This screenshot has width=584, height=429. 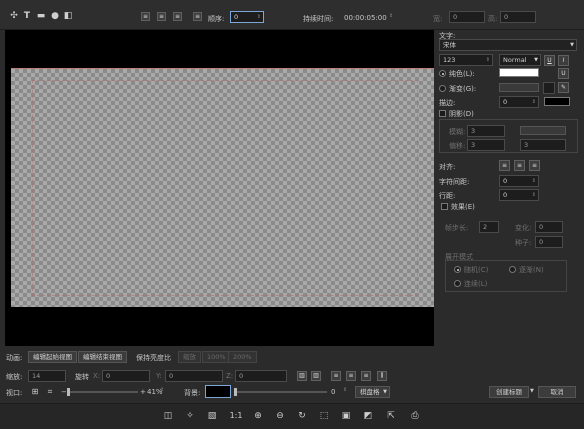 I want to click on opacity-slider, so click(x=280, y=392).